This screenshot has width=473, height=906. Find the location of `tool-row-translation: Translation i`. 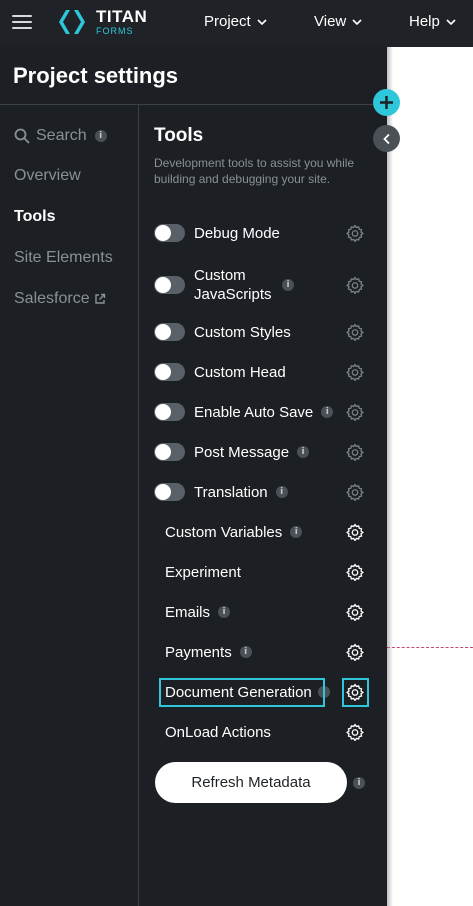

tool-row-translation: Translation i is located at coordinates (261, 492).